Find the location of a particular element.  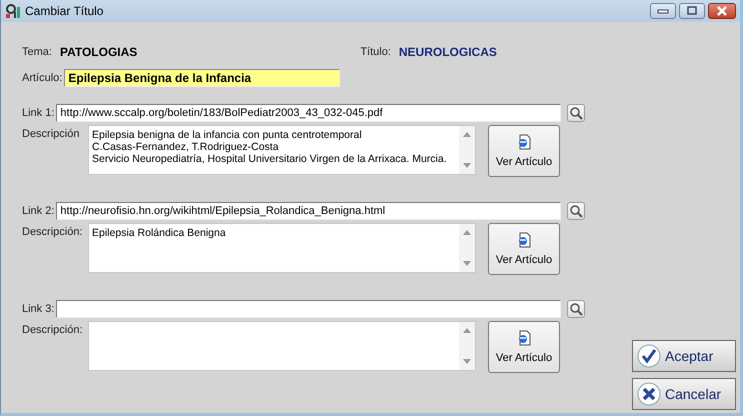

maximize-button is located at coordinates (692, 11).